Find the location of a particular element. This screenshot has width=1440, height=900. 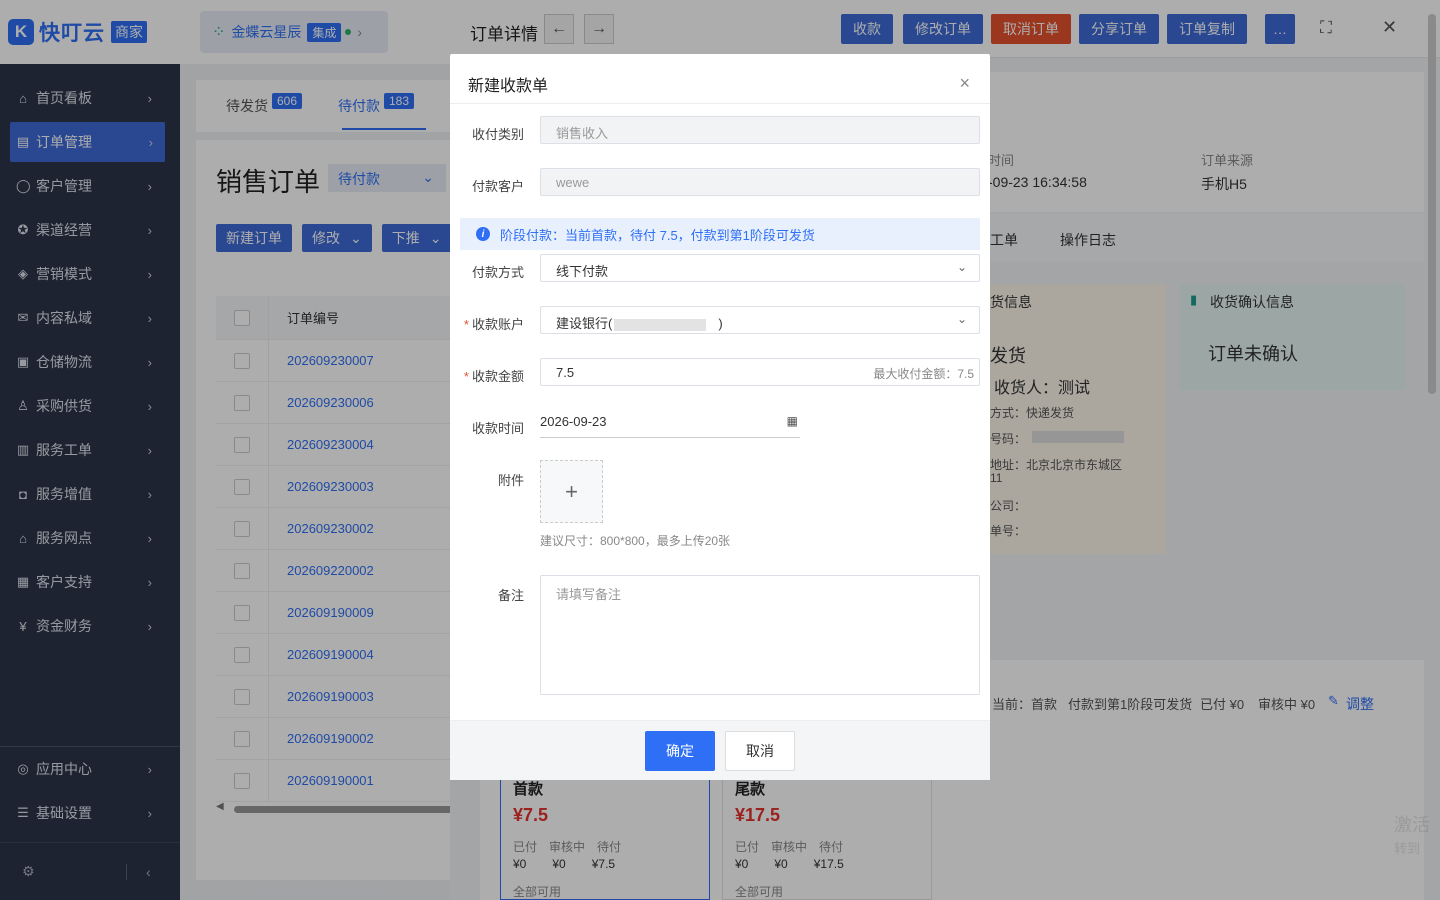

customer-value: wewe is located at coordinates (573, 182).